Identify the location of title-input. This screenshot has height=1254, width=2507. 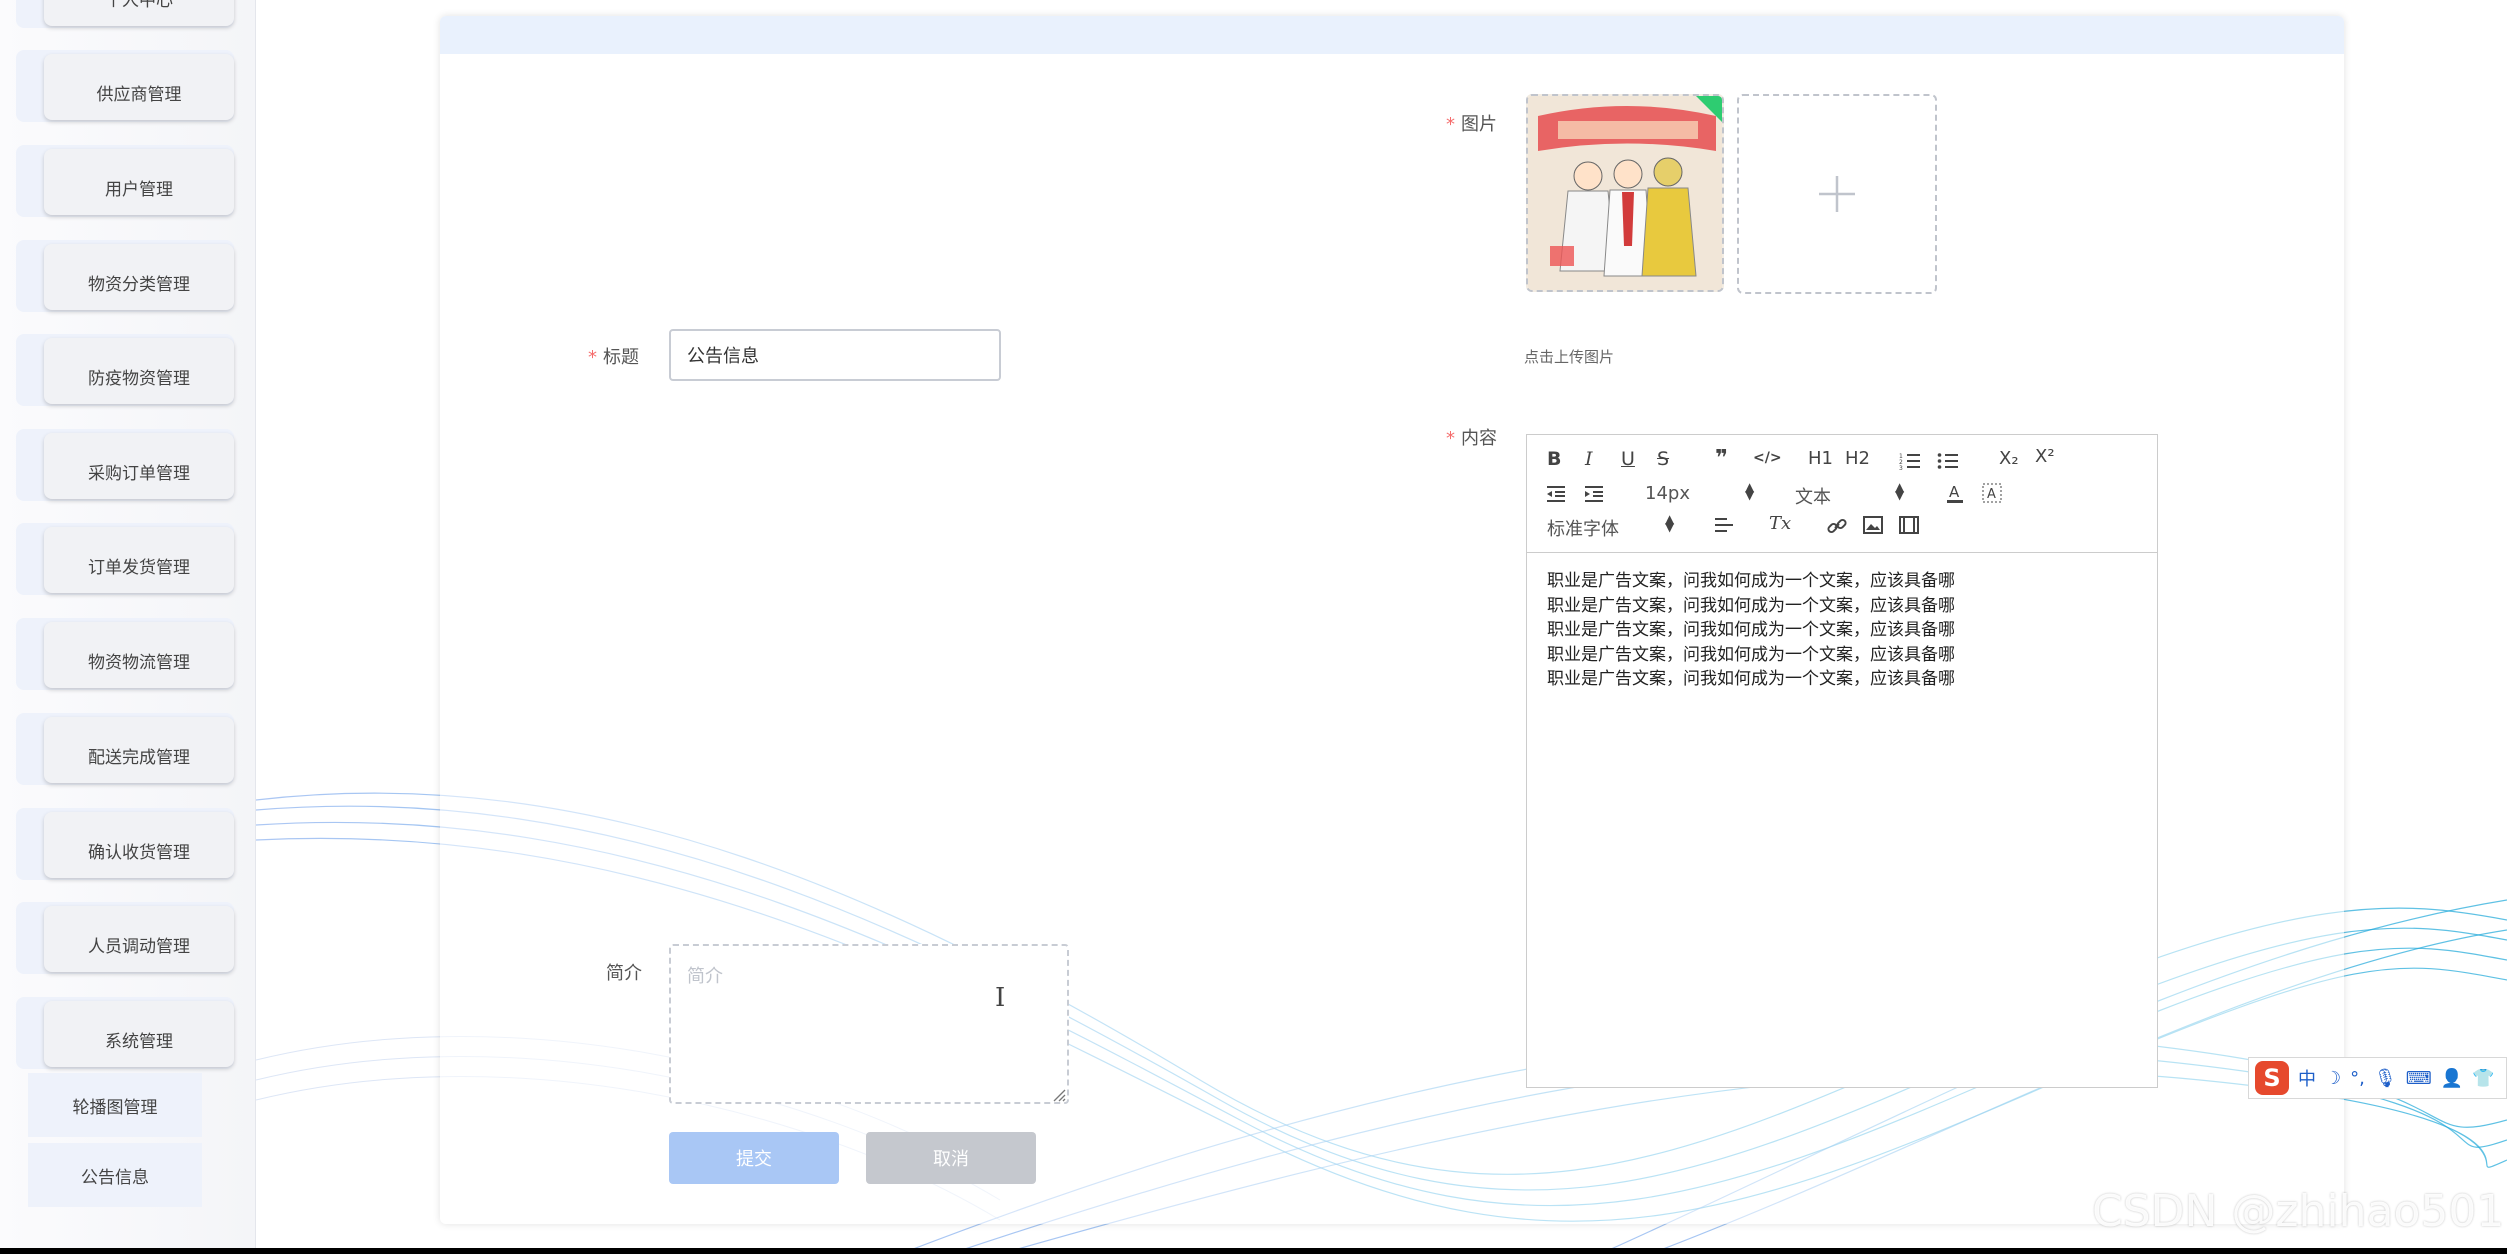
(835, 355).